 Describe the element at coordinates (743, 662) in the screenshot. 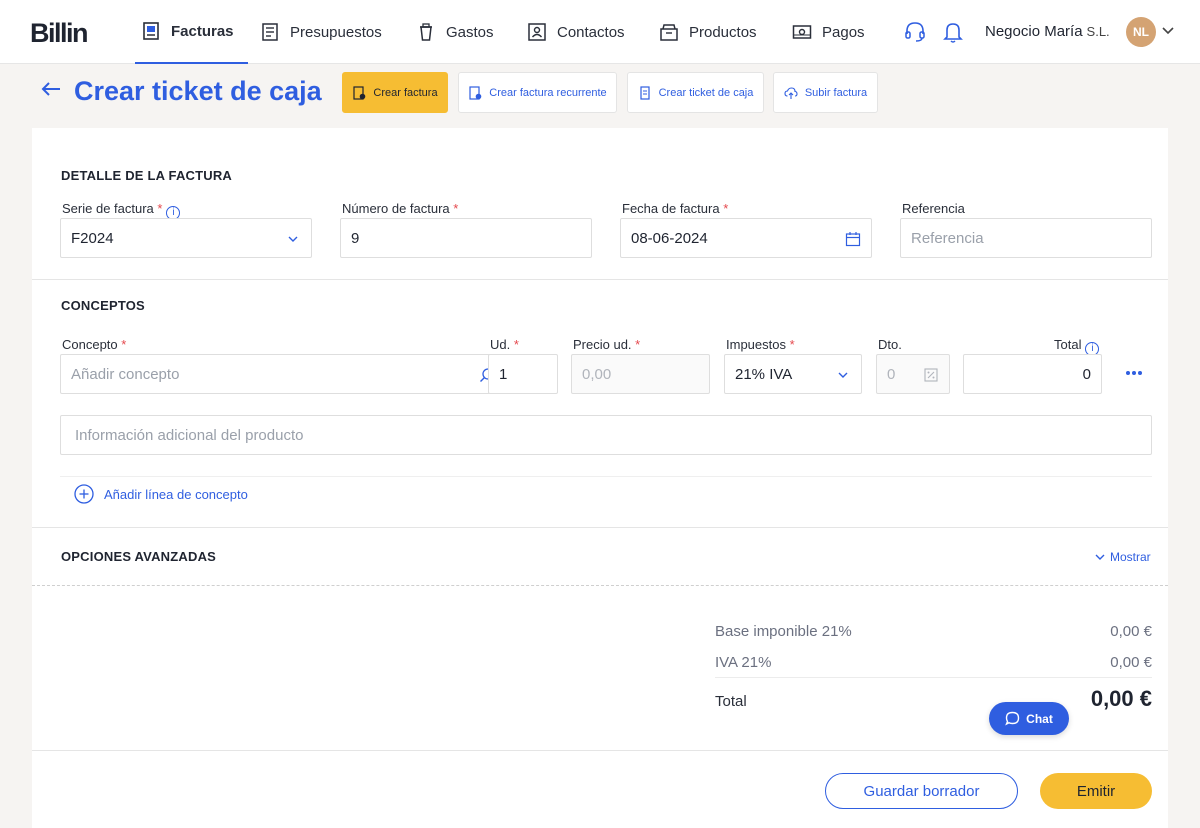

I see `iva-label: IVA 21%` at that location.